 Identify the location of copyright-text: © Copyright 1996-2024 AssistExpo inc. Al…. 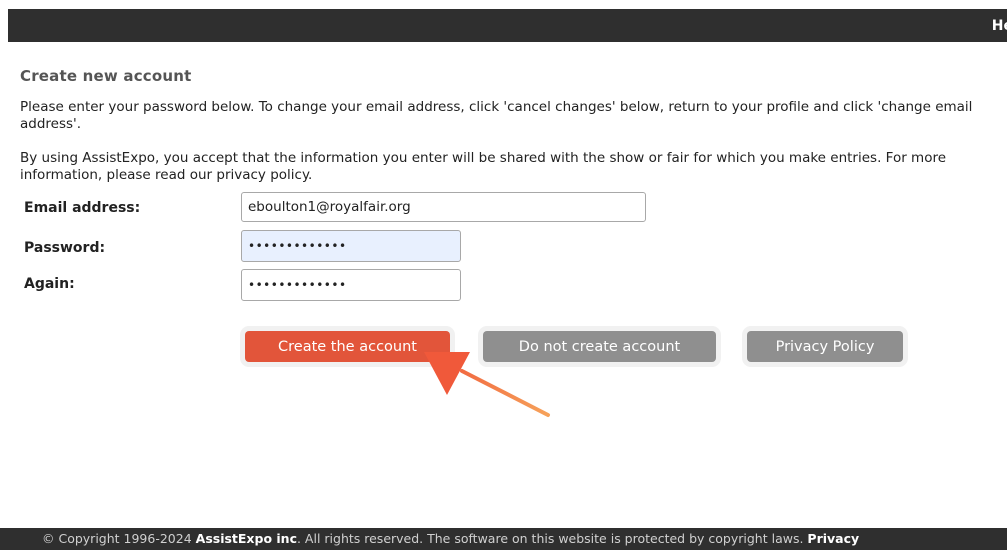
(451, 538).